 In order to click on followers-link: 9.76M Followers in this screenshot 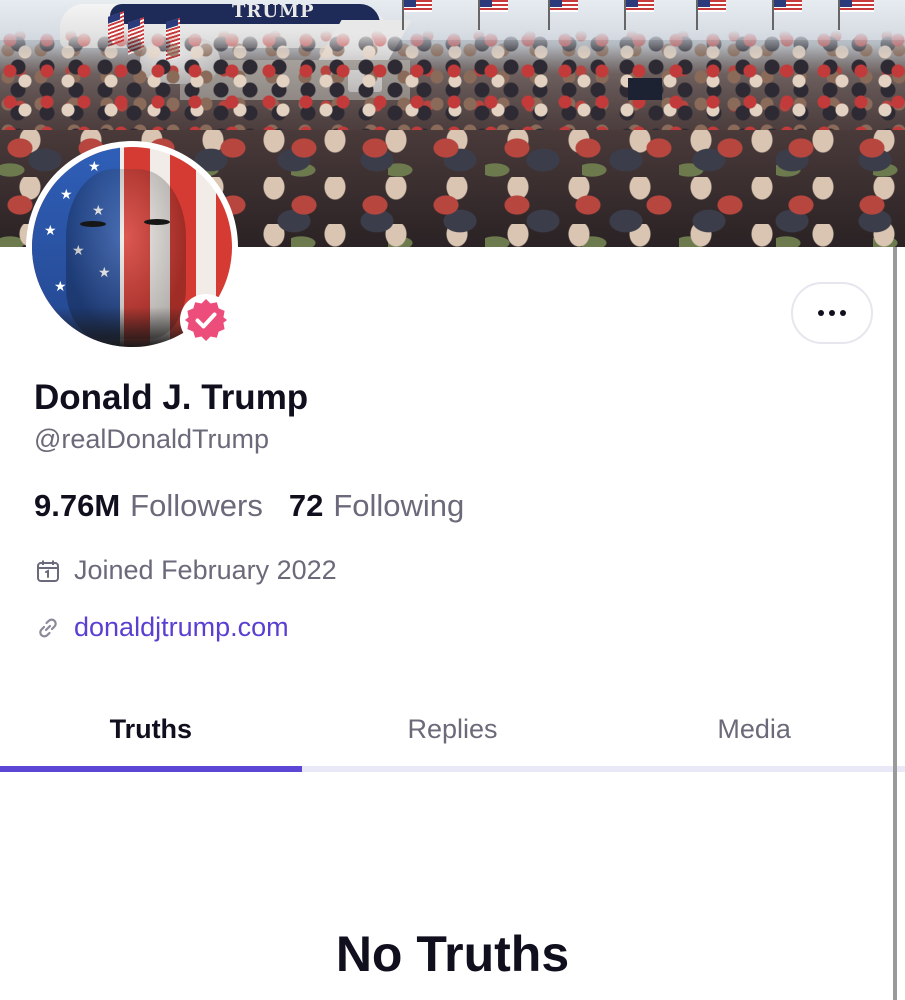, I will do `click(148, 506)`.